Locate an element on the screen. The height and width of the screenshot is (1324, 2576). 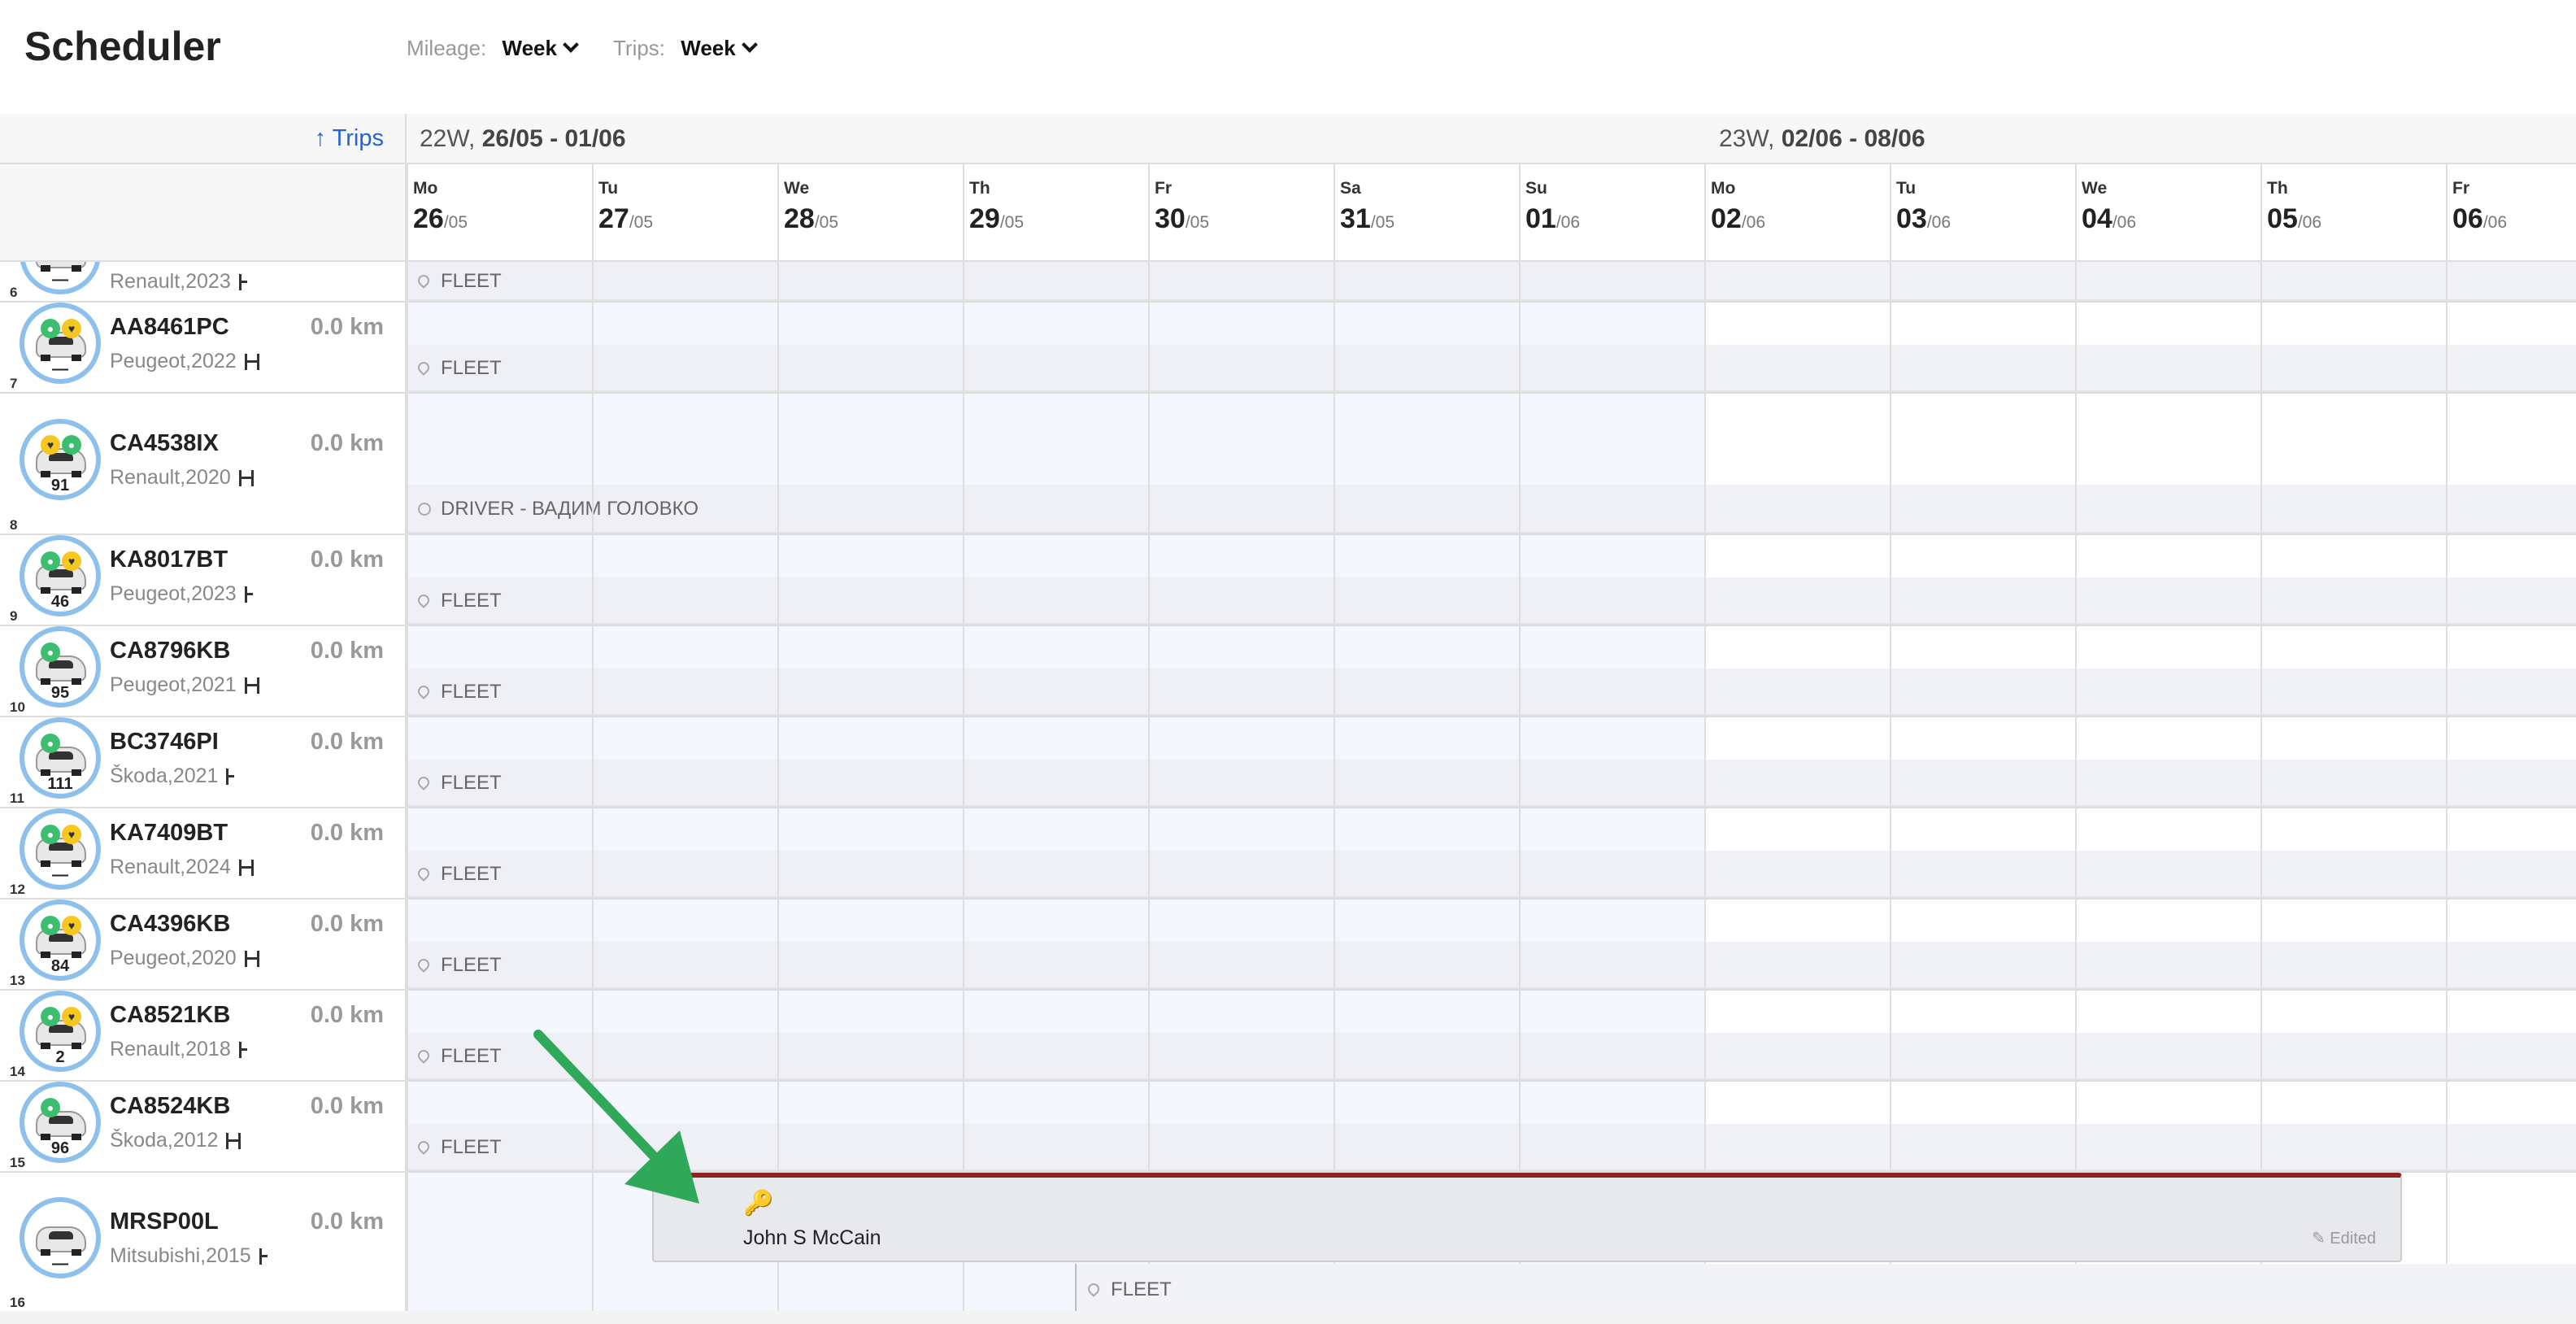
vehicle-plate: KA8017BT is located at coordinates (169, 560).